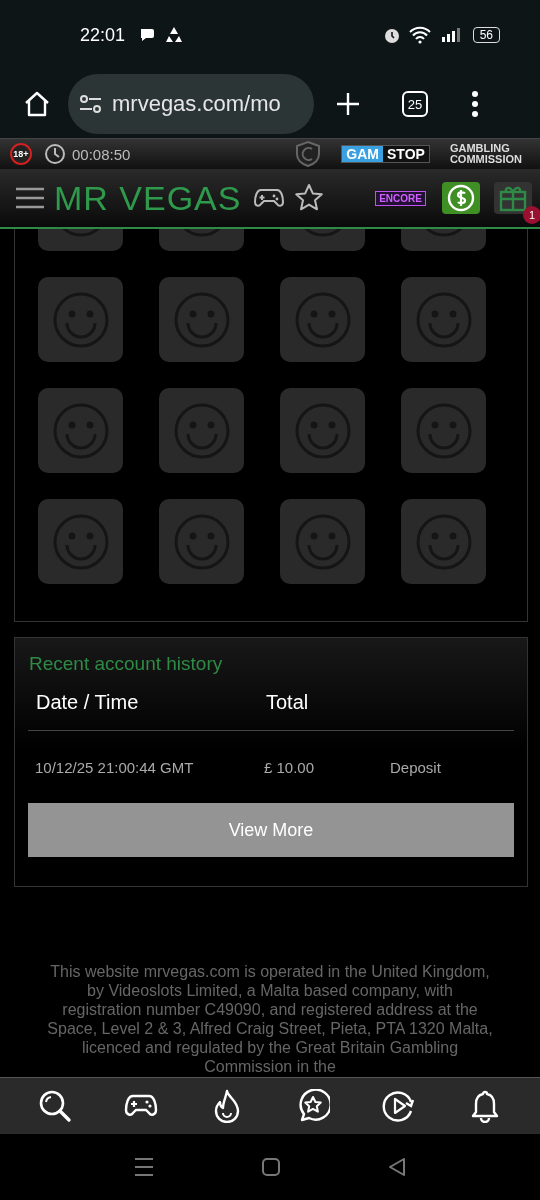  I want to click on signal-icon, so click(450, 35).